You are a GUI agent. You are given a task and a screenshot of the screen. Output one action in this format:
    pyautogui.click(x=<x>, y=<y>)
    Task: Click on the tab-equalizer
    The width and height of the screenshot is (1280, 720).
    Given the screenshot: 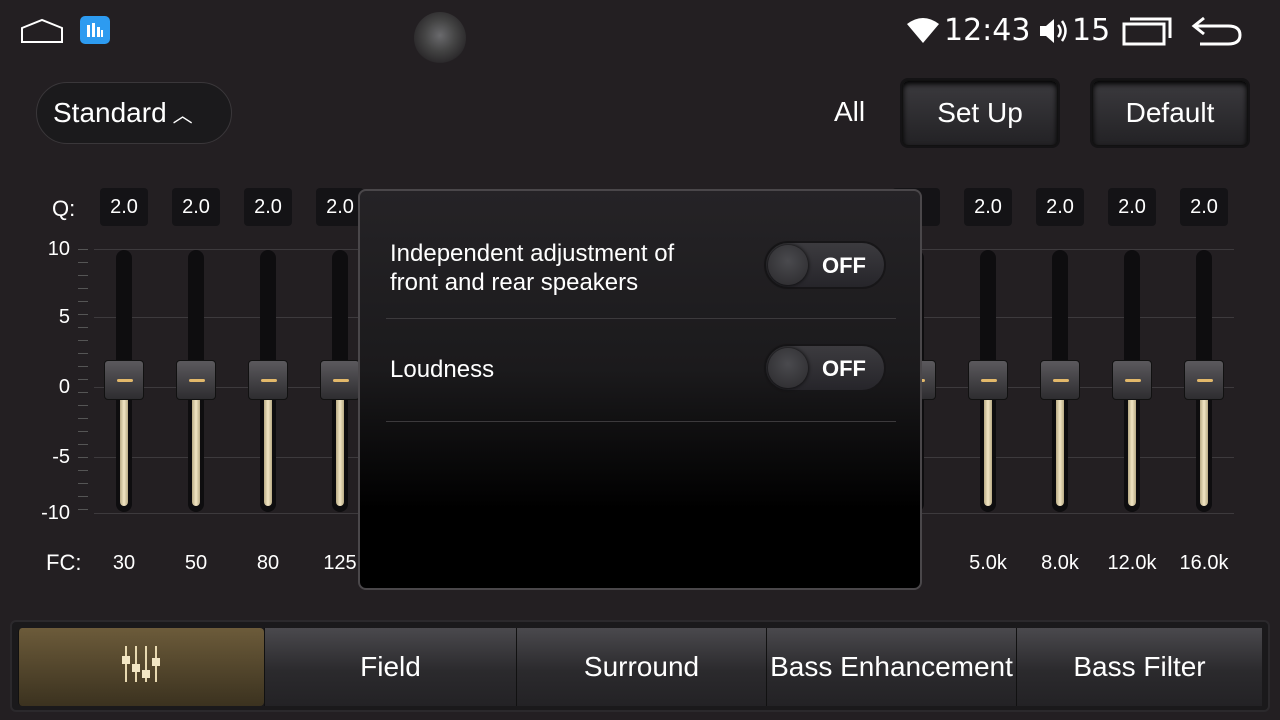 What is the action you would take?
    pyautogui.click(x=141, y=667)
    